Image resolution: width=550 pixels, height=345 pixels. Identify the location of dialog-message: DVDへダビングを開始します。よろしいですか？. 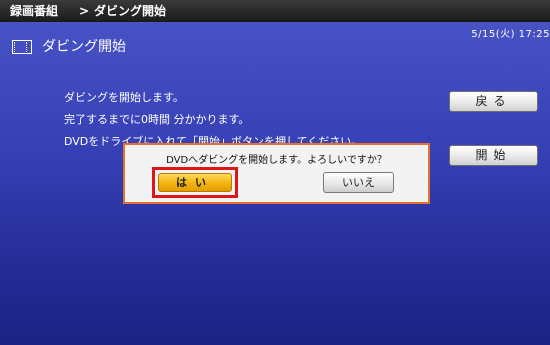
(276, 160).